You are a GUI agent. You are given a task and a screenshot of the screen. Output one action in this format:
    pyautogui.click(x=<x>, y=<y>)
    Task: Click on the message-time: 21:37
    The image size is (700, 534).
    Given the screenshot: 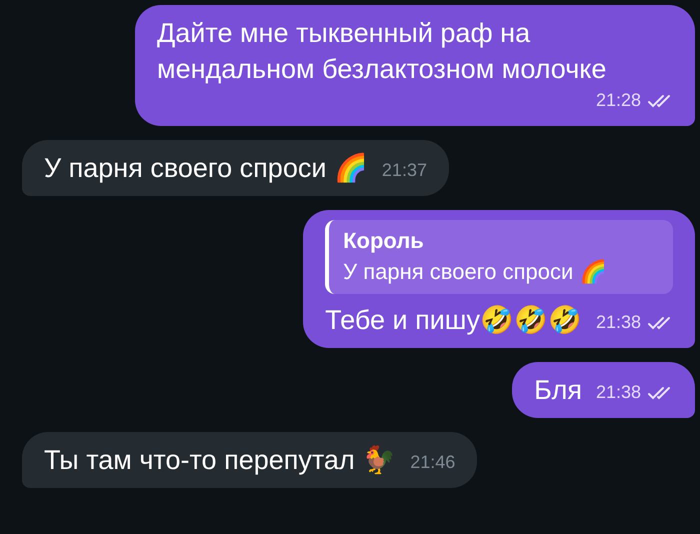 What is the action you would take?
    pyautogui.click(x=404, y=170)
    